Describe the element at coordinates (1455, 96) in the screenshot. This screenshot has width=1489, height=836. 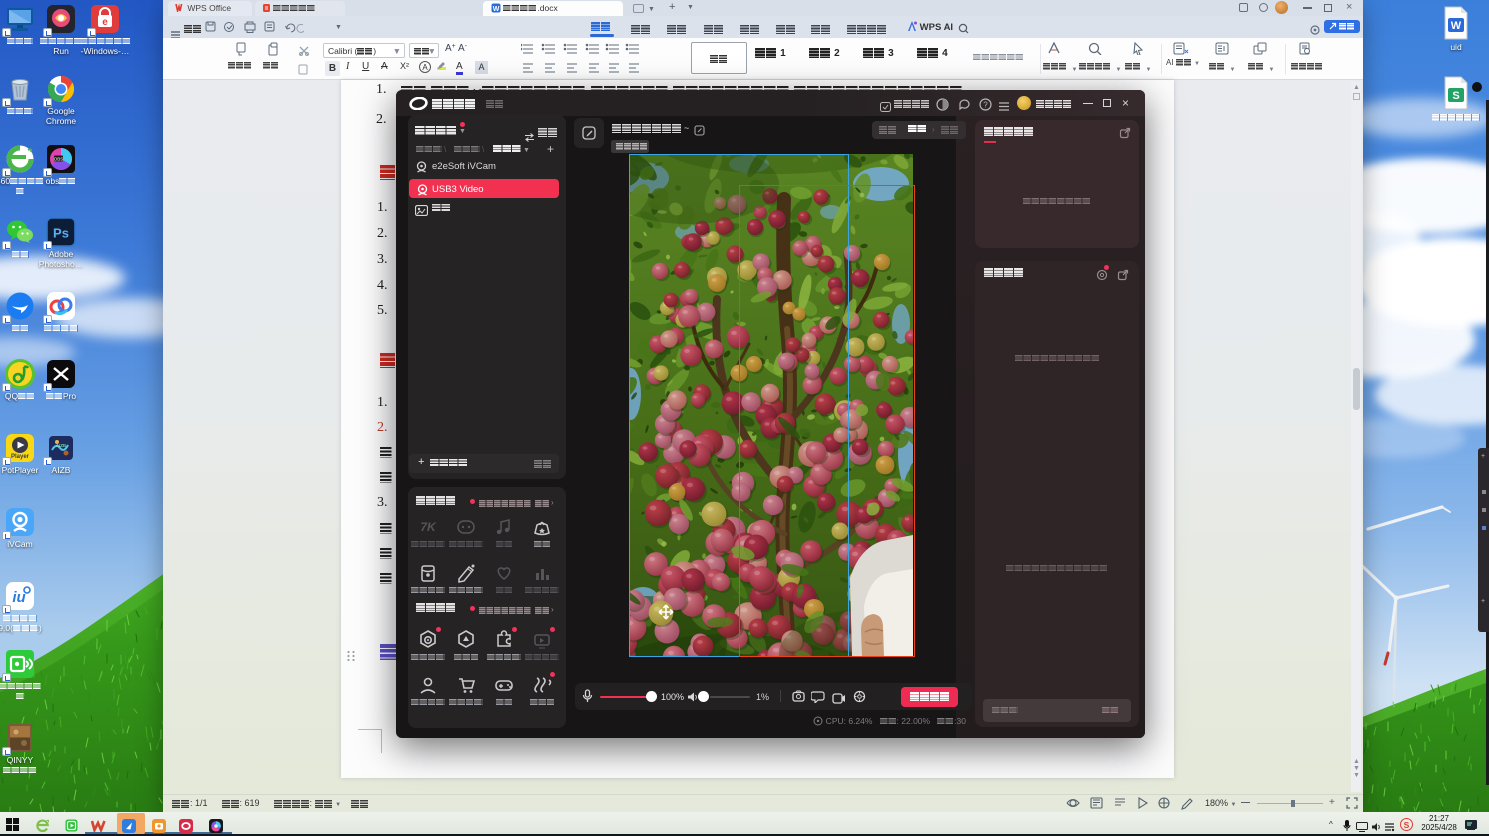
I see `svg-text: S` at that location.